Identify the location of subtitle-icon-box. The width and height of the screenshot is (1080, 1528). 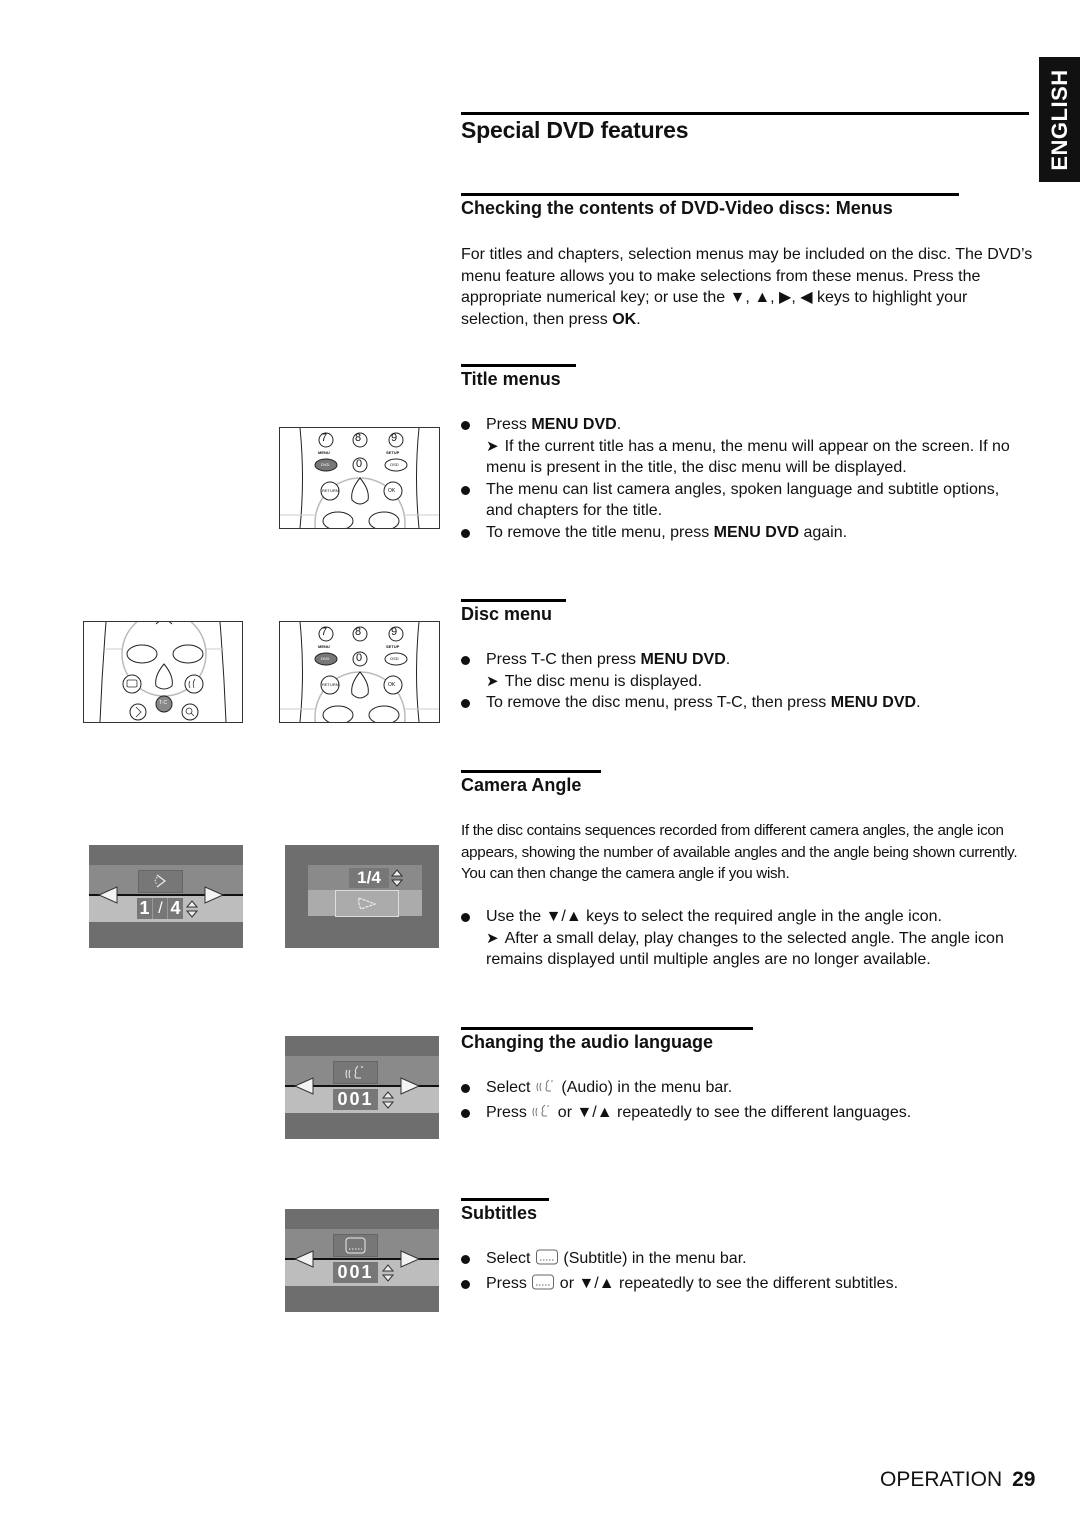
(355, 1245).